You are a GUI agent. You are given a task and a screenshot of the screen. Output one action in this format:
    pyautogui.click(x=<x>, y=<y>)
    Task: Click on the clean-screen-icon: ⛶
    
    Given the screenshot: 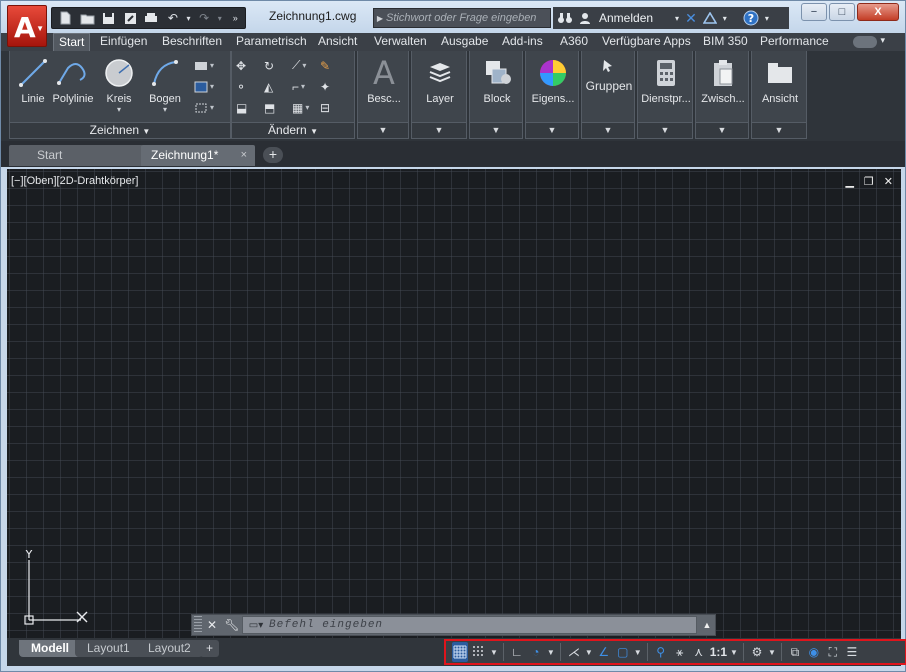 What is the action you would take?
    pyautogui.click(x=833, y=652)
    